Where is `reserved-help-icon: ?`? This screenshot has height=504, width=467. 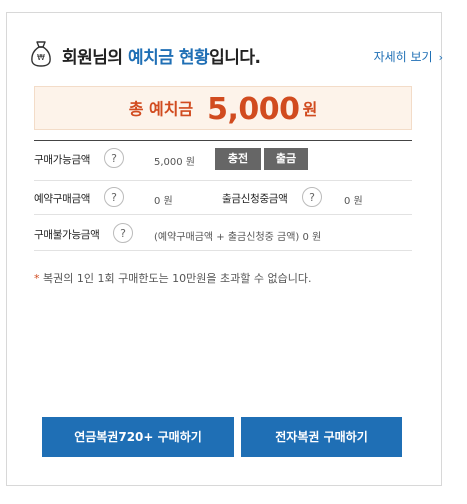
reserved-help-icon: ? is located at coordinates (114, 197).